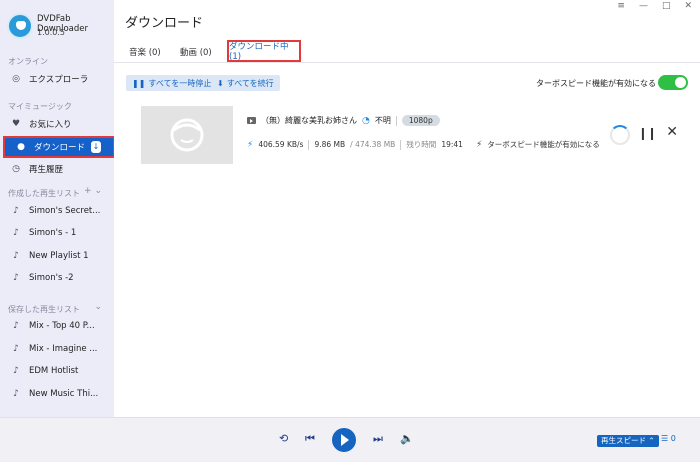 This screenshot has width=700, height=462. I want to click on playlist-item: ♪ Simon's - 1, so click(57, 233).